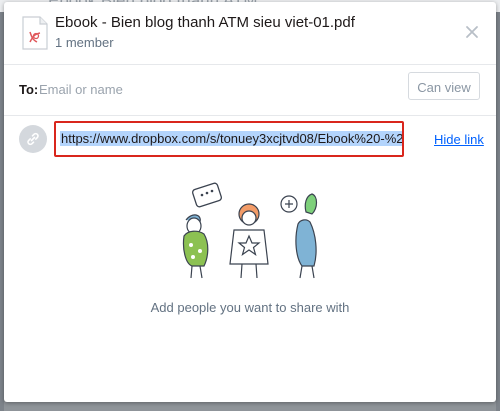 Image resolution: width=500 pixels, height=411 pixels. Describe the element at coordinates (216, 89) in the screenshot. I see `recipient-input` at that location.